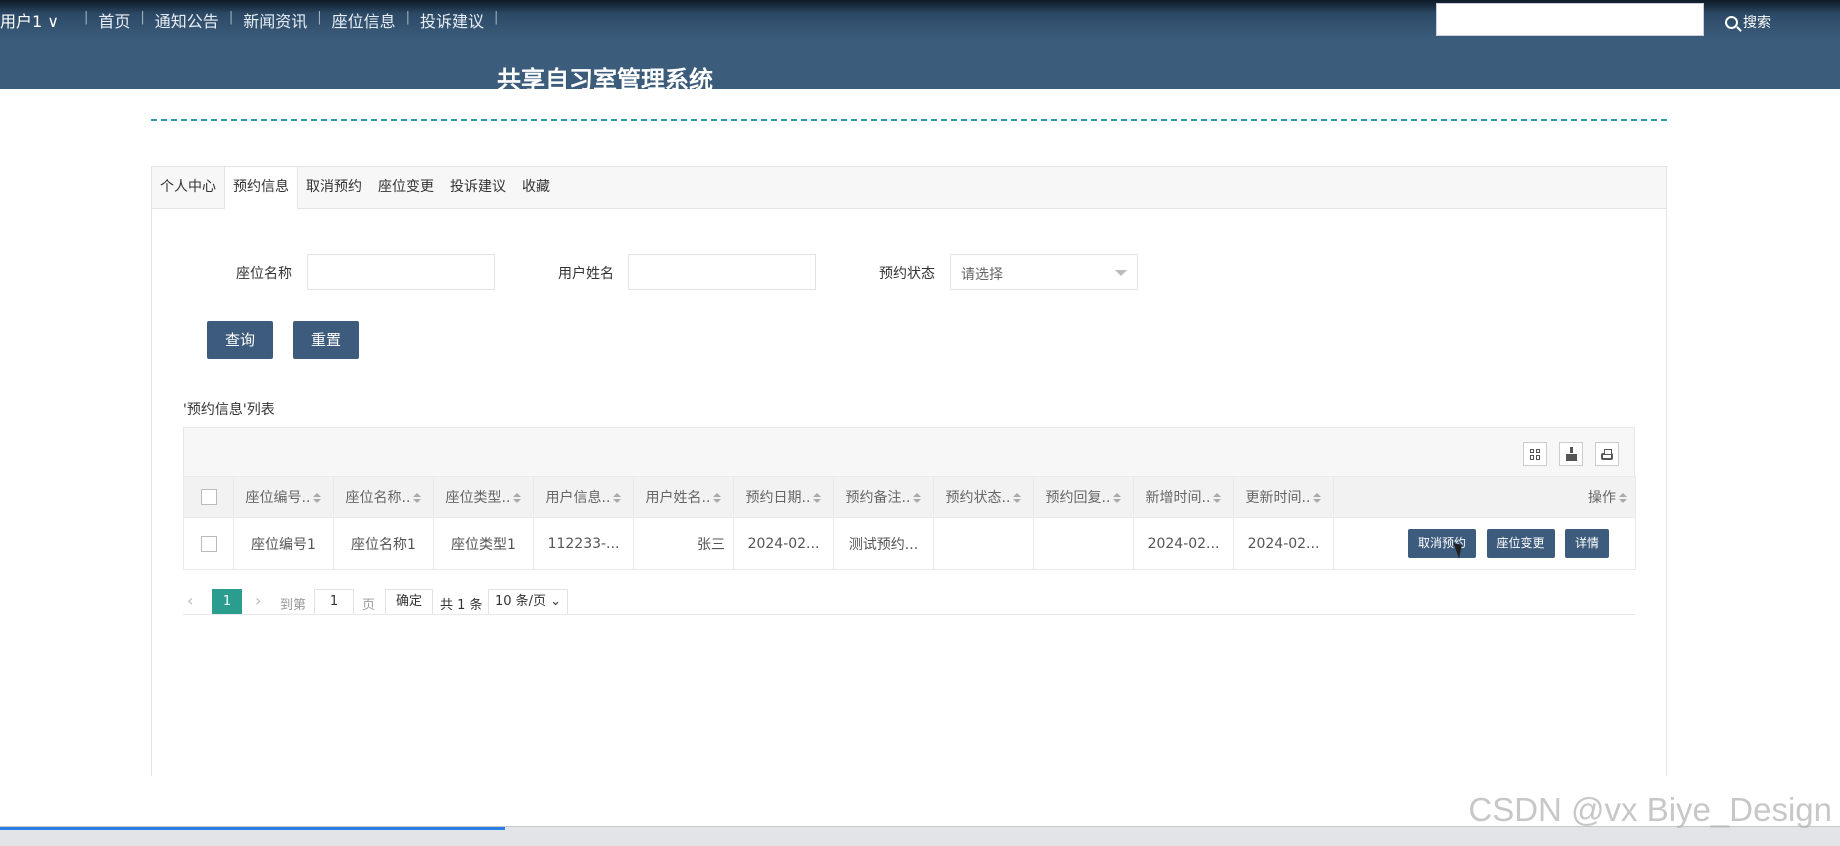  What do you see at coordinates (1570, 19) in the screenshot?
I see `search-input` at bounding box center [1570, 19].